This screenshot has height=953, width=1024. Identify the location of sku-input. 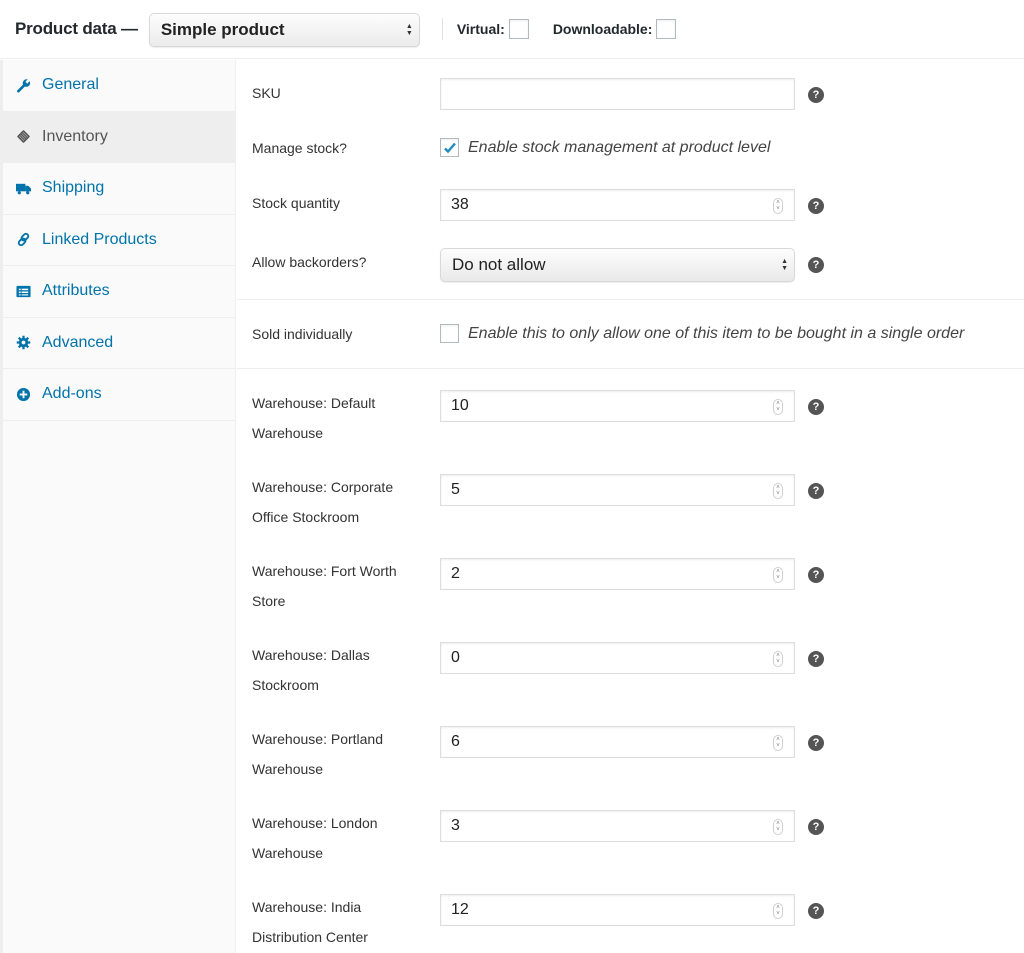
(617, 94).